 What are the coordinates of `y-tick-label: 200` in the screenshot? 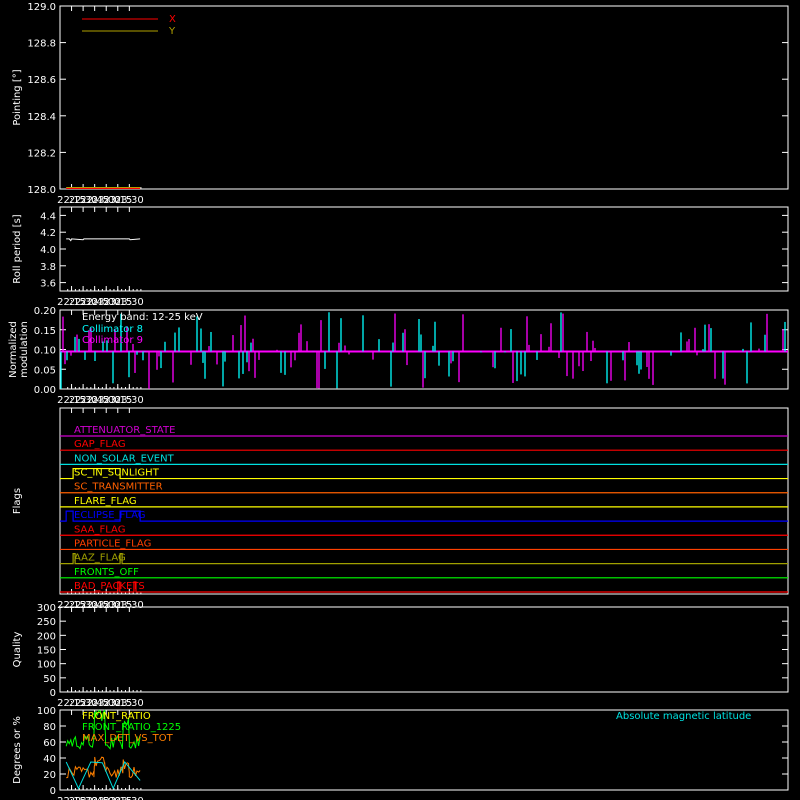 It's located at (46, 636).